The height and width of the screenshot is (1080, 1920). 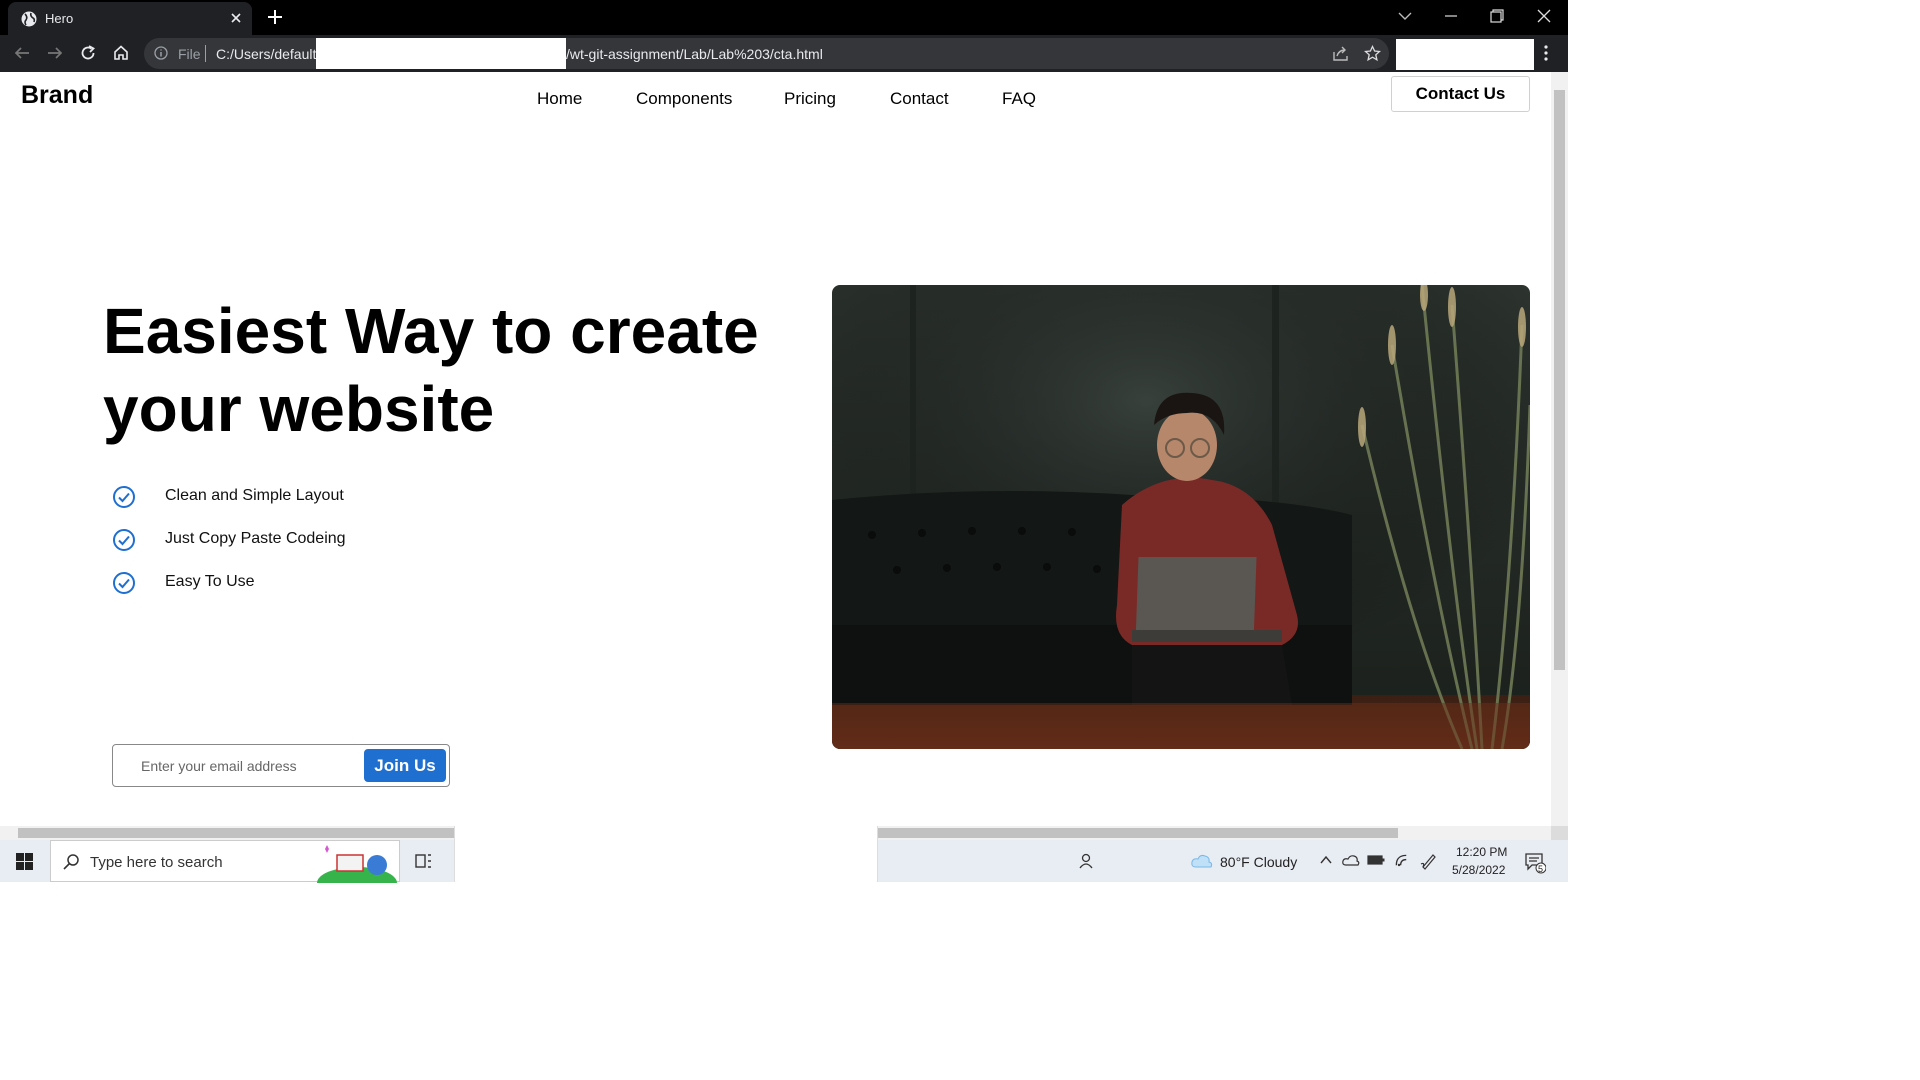 I want to click on vertical-scroll-thumb, so click(x=1559, y=380).